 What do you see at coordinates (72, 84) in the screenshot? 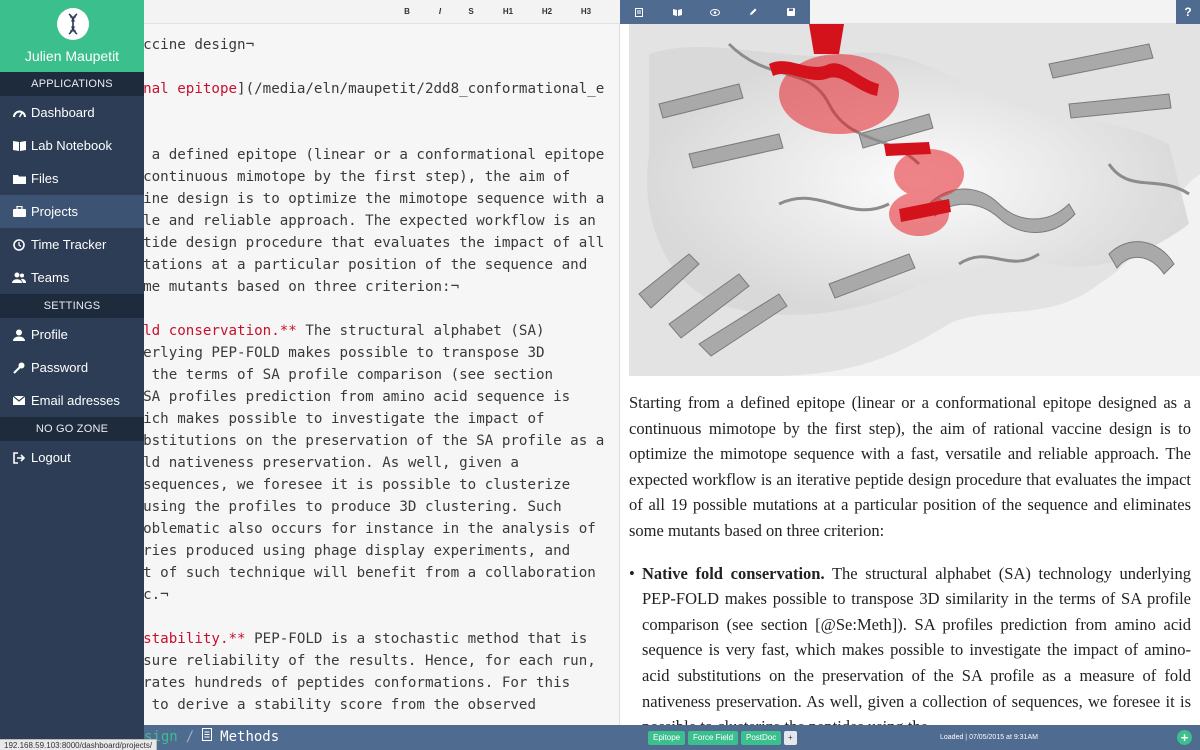
I see `section-applications: APPLICATIONS` at bounding box center [72, 84].